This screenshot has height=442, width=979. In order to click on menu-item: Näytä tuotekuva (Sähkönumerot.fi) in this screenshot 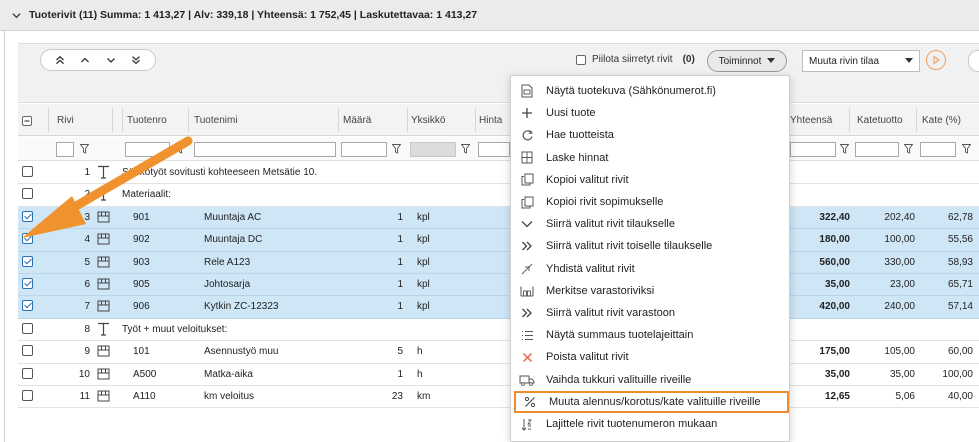, I will do `click(651, 91)`.